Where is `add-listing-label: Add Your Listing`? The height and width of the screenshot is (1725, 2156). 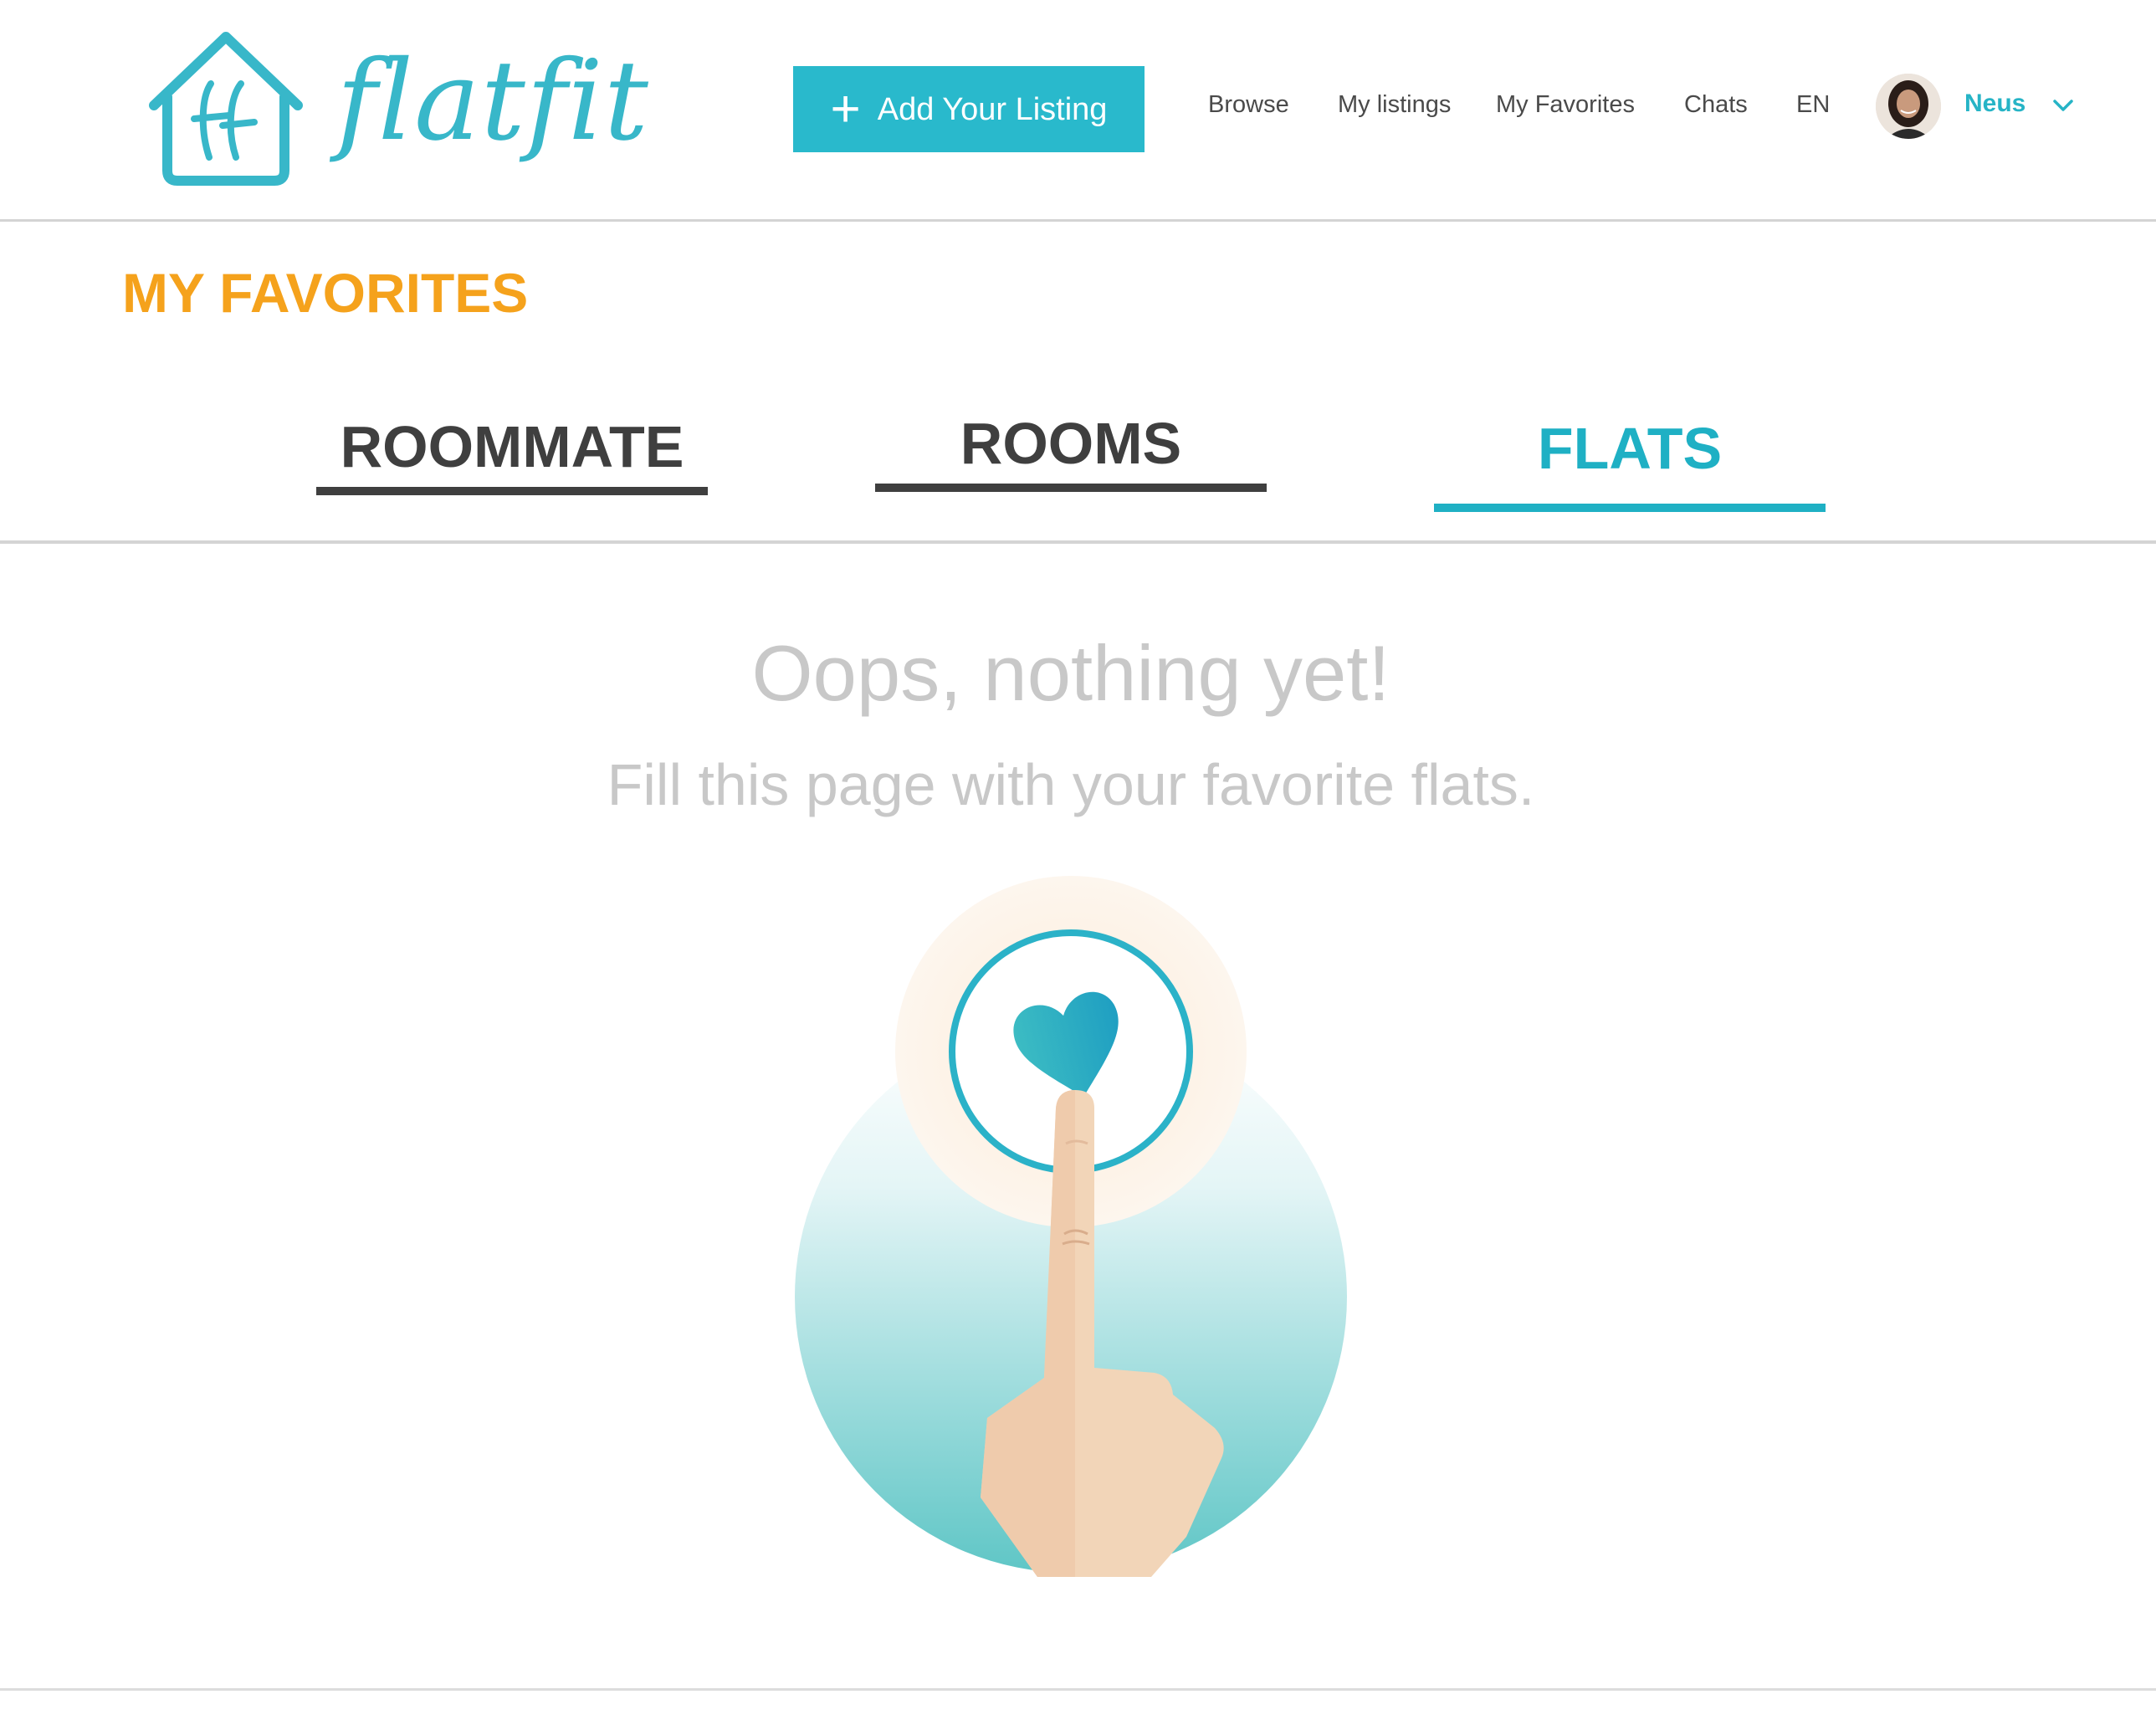 add-listing-label: Add Your Listing is located at coordinates (992, 109).